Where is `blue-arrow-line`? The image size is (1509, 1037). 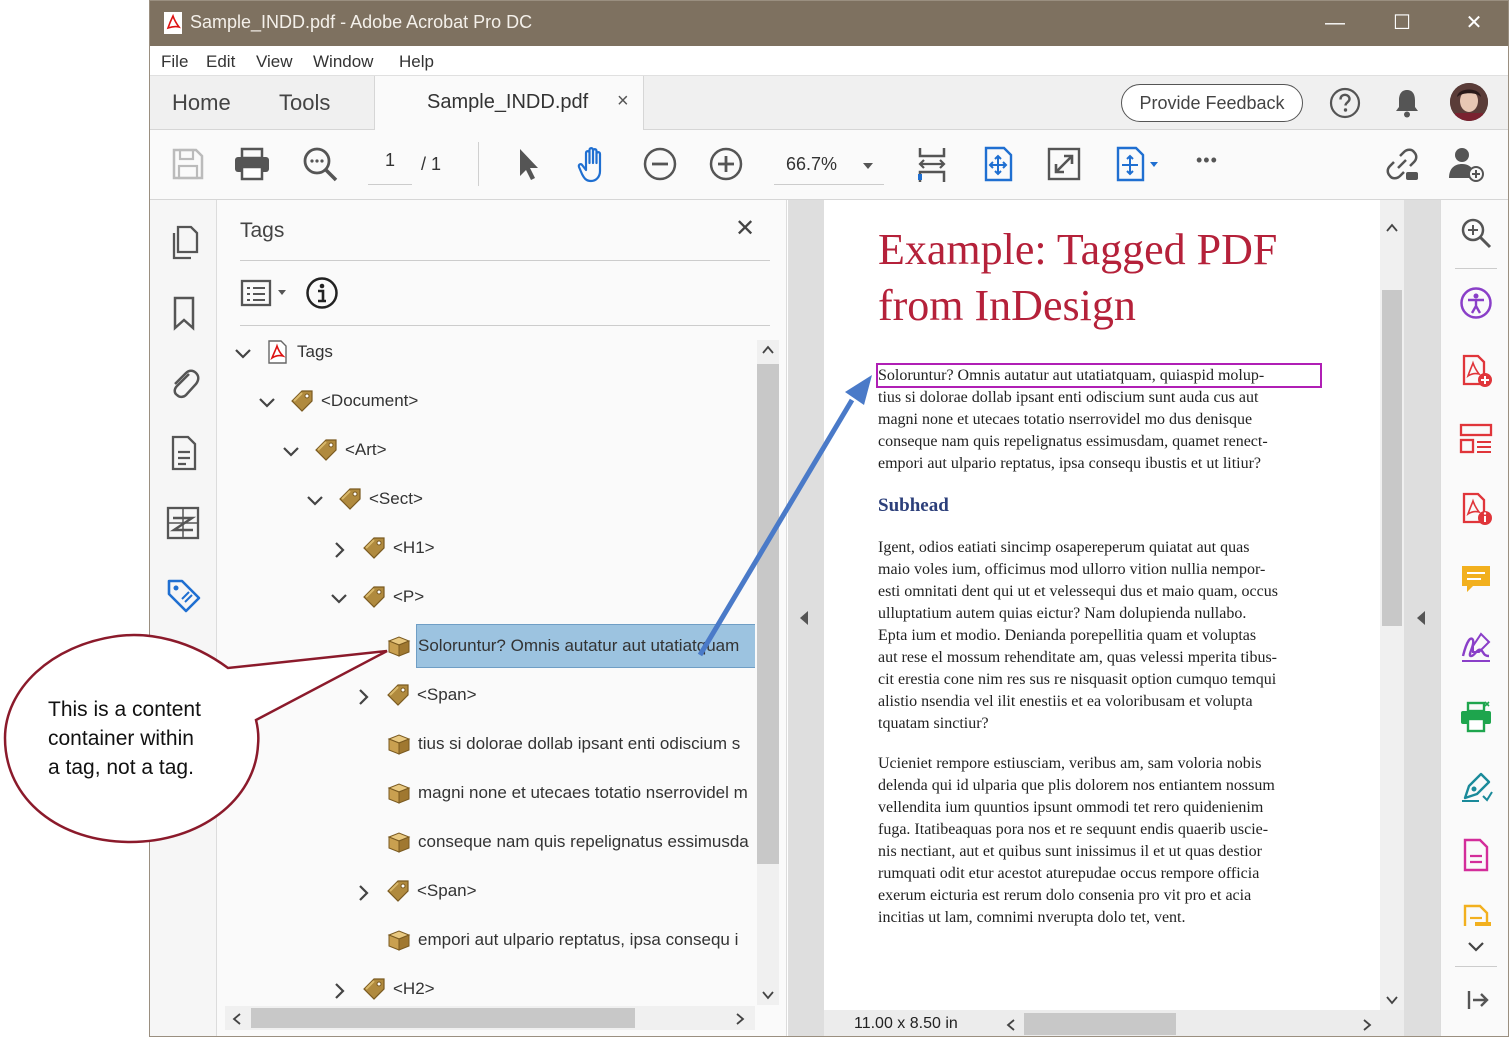 blue-arrow-line is located at coordinates (776, 527).